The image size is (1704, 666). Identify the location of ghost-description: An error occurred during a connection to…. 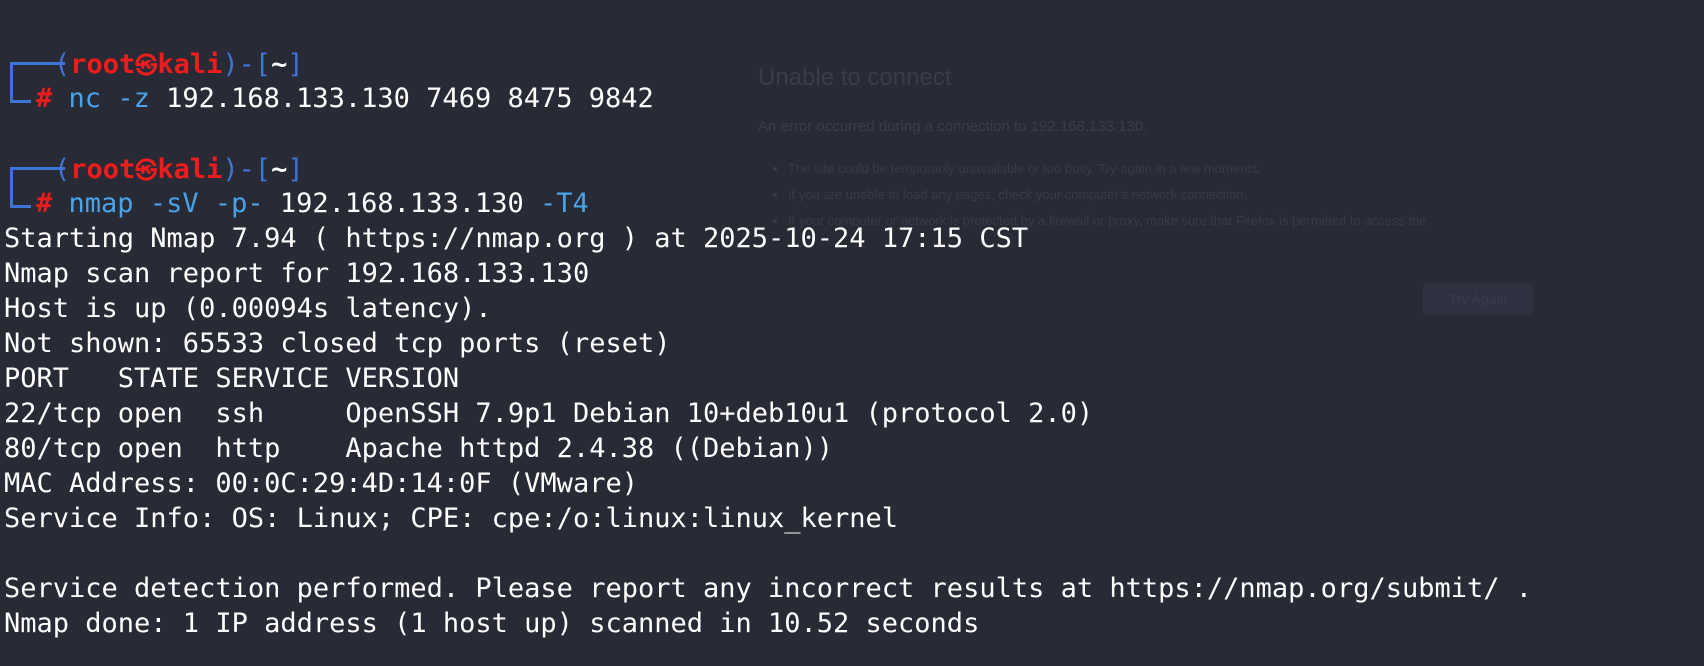
(953, 126).